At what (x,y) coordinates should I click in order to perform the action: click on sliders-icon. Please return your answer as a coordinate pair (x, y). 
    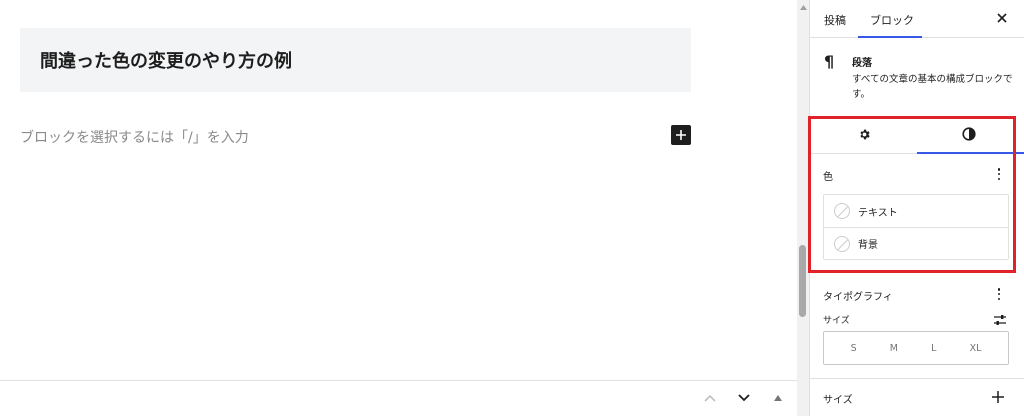
    Looking at the image, I should click on (1000, 320).